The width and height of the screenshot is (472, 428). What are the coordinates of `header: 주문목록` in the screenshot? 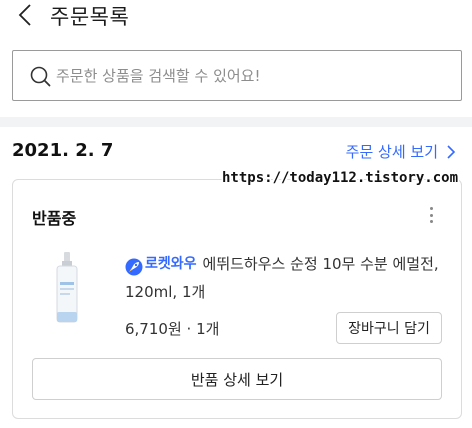 It's located at (236, 18).